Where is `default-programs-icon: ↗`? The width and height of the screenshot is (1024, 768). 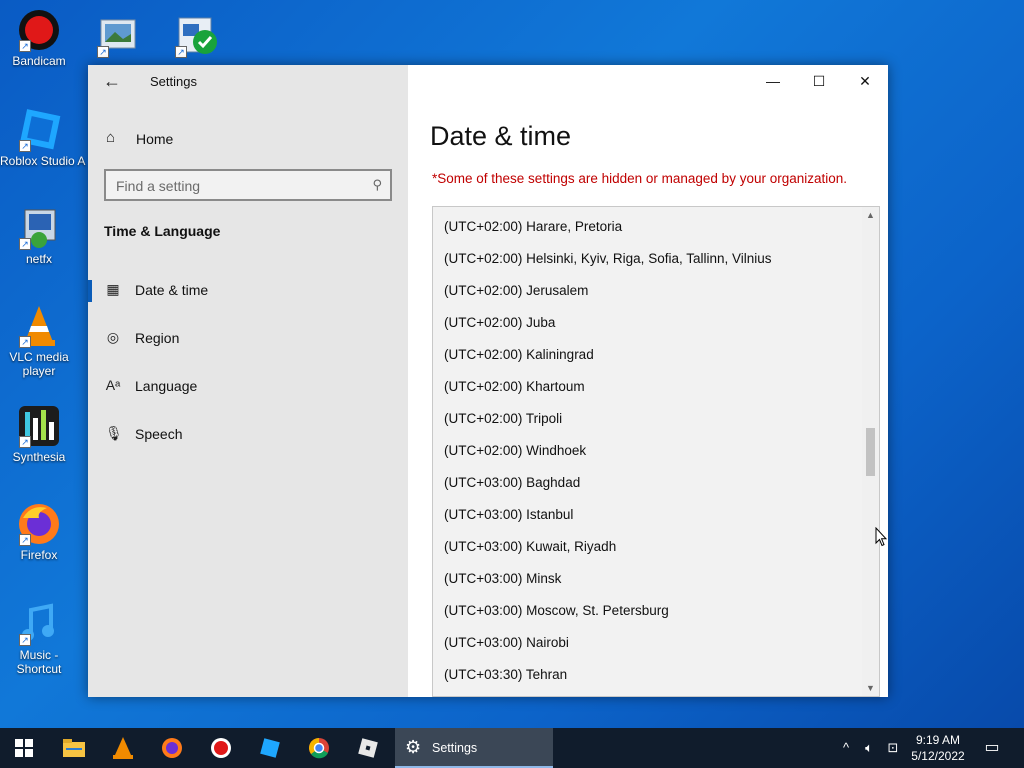
default-programs-icon: ↗ is located at coordinates (195, 36).